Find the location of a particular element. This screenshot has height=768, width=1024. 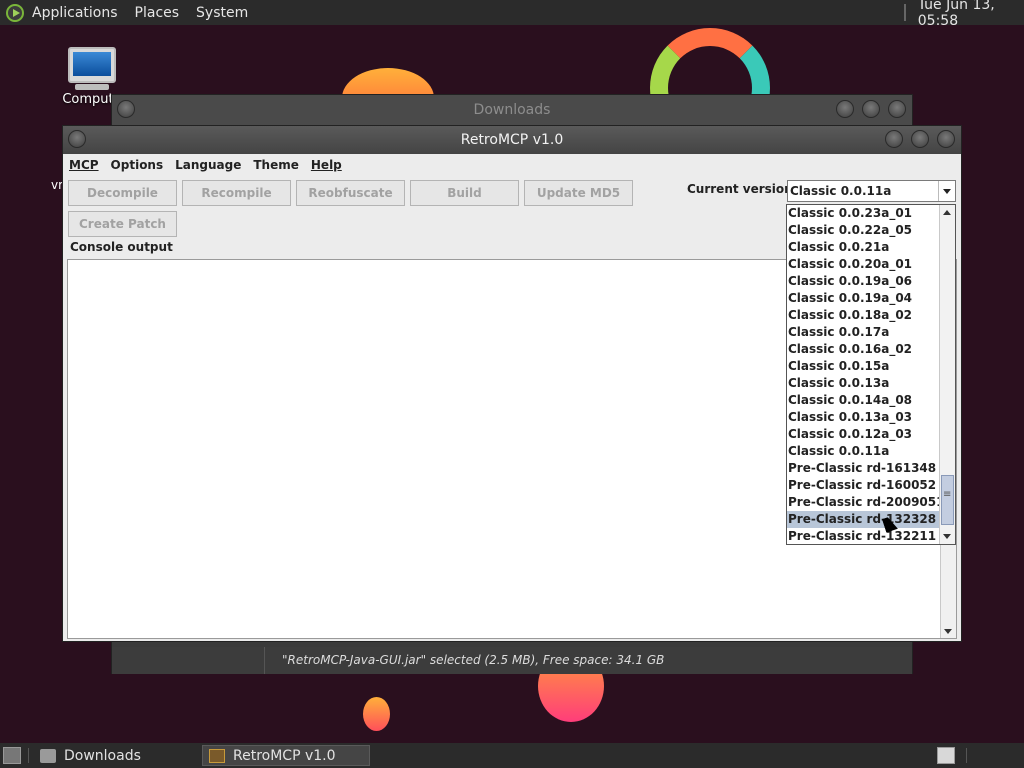

menu-applications: Applications is located at coordinates (75, 13).